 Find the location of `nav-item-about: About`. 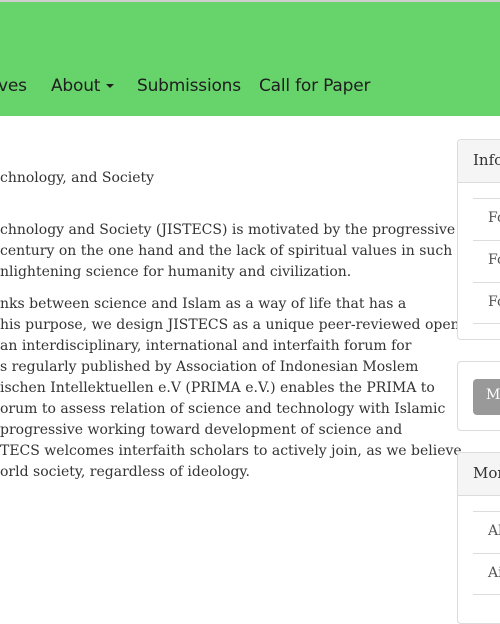

nav-item-about: About is located at coordinates (83, 86).